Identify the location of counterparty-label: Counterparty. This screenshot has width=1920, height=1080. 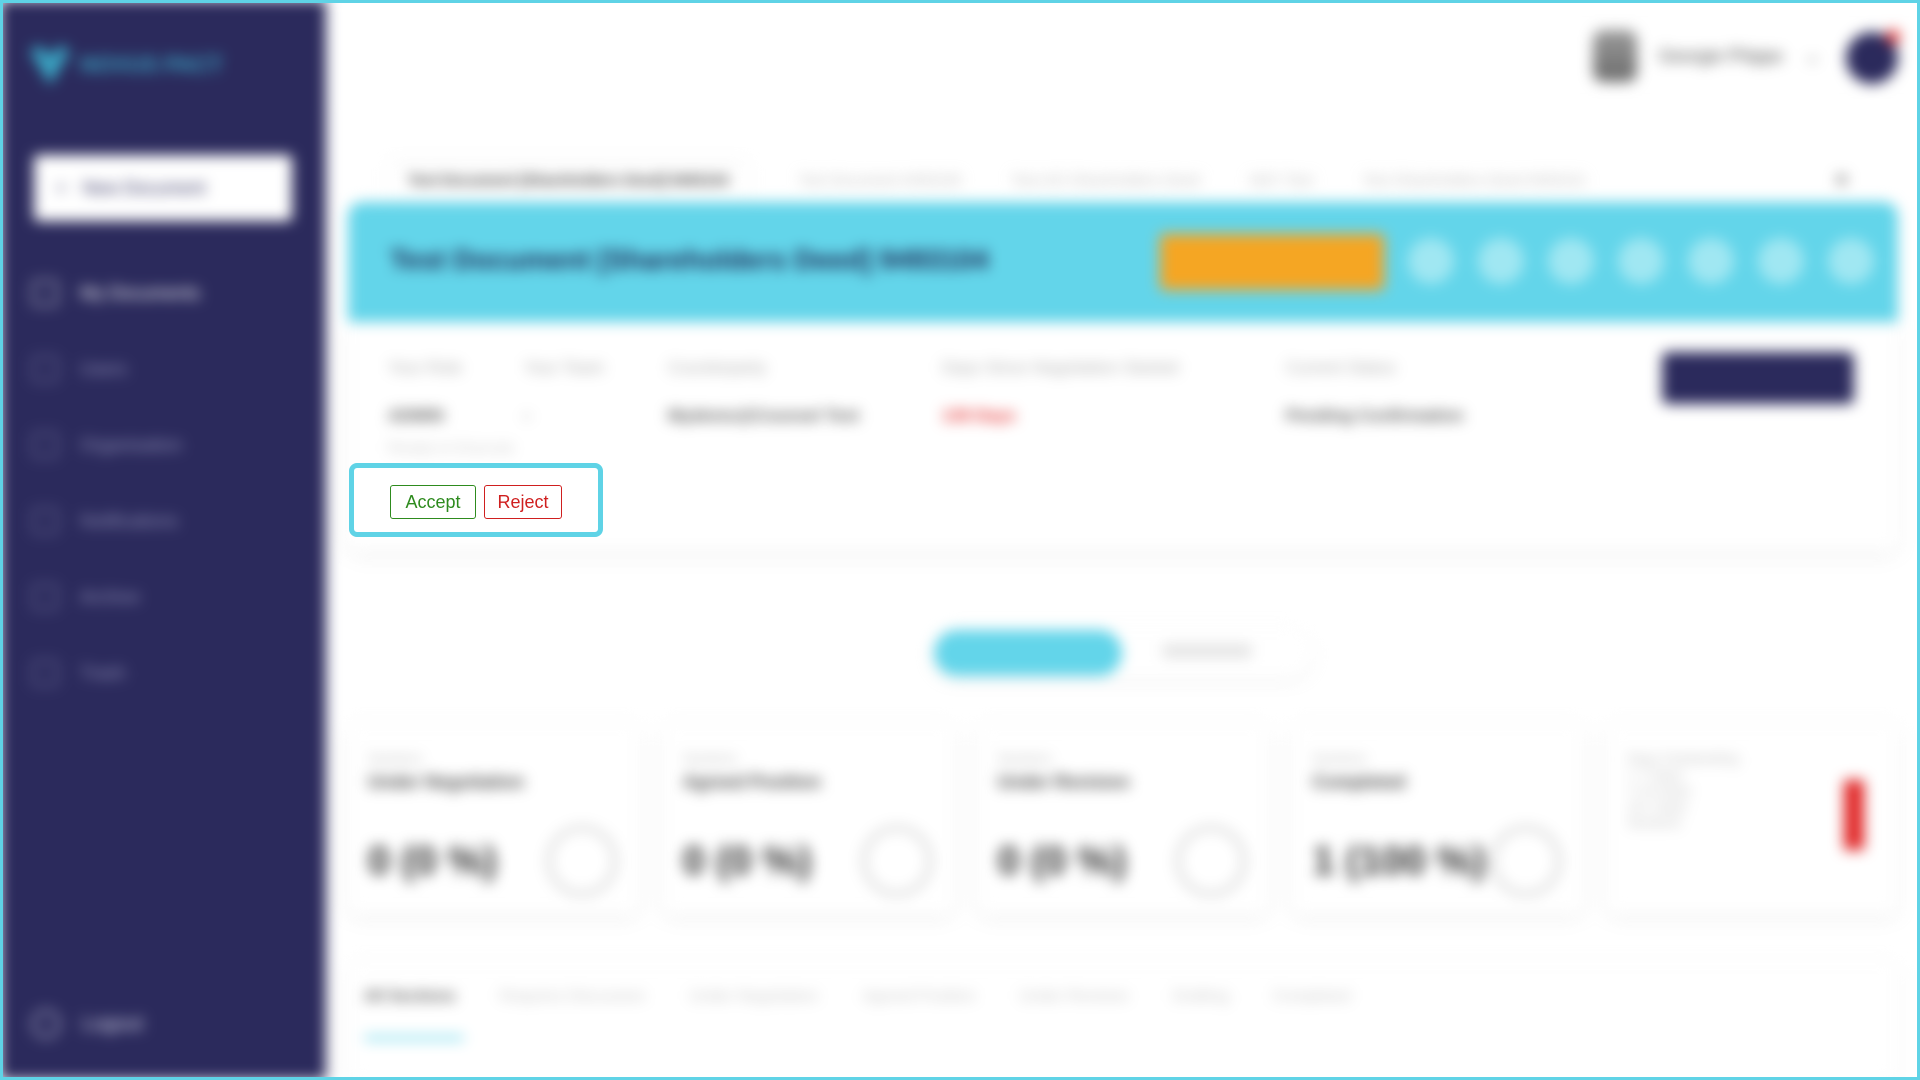
(717, 367).